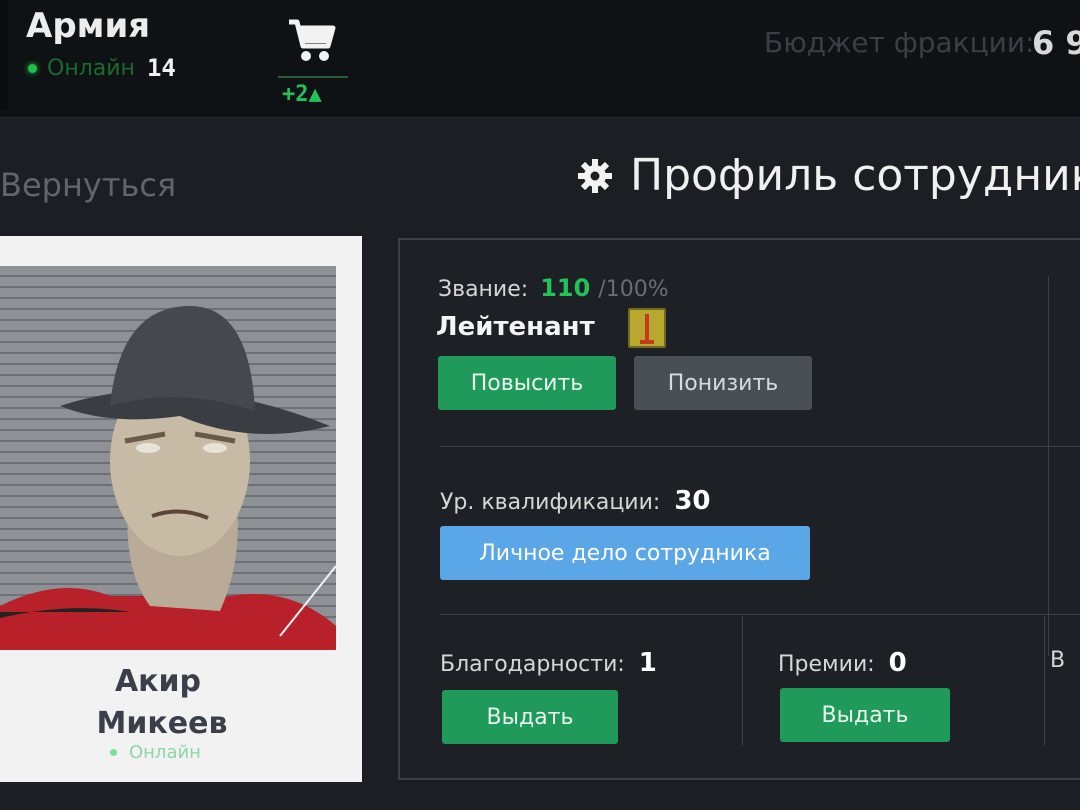 The image size is (1080, 810). I want to click on rank-name: Лейтенант, so click(515, 327).